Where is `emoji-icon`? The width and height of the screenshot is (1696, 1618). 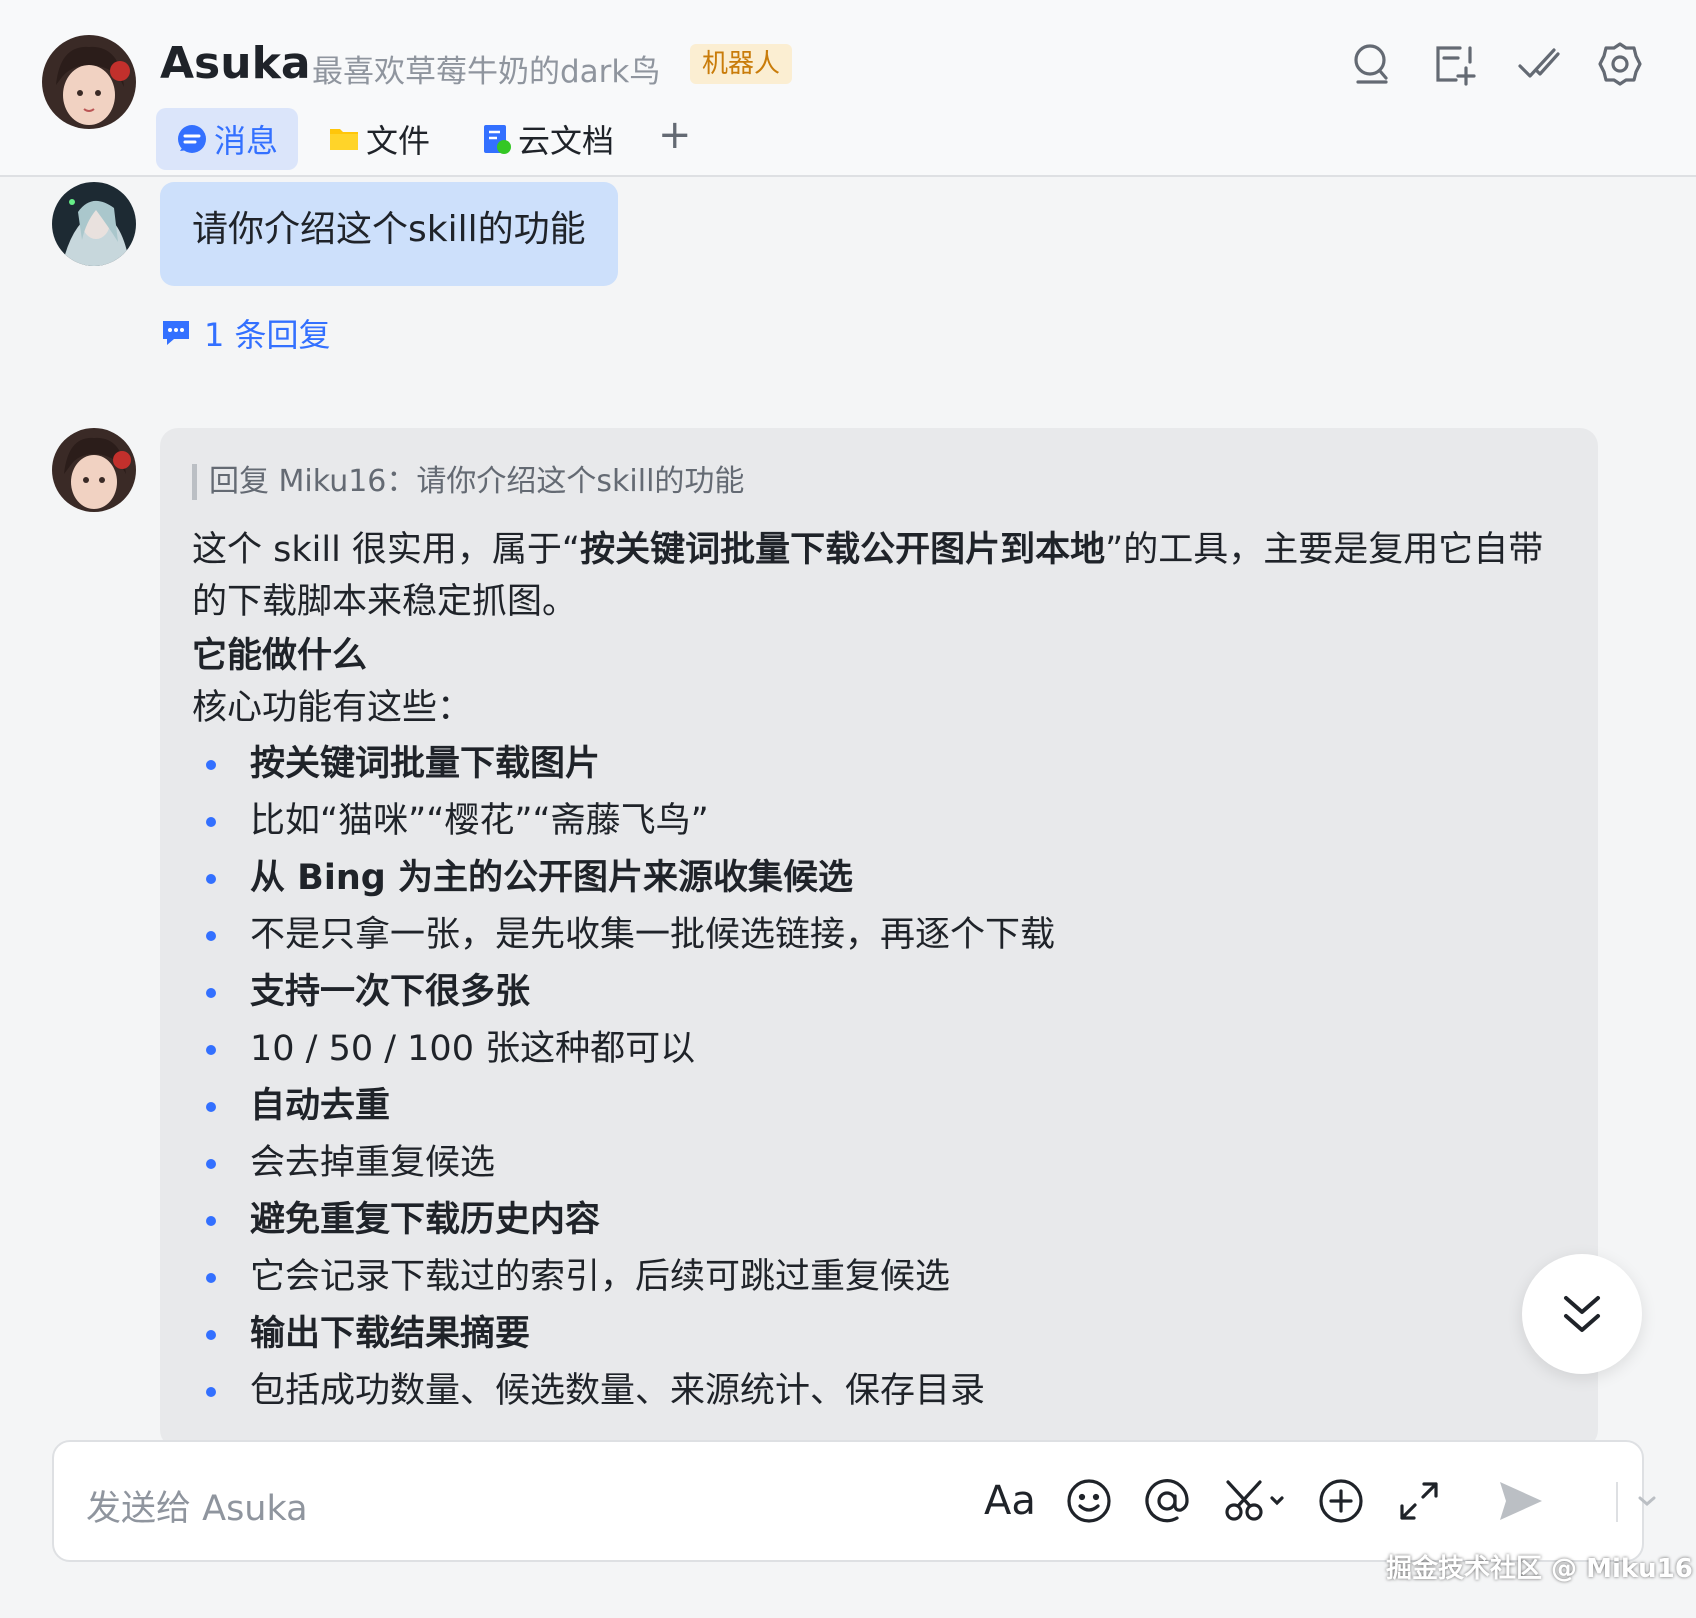 emoji-icon is located at coordinates (1089, 1501).